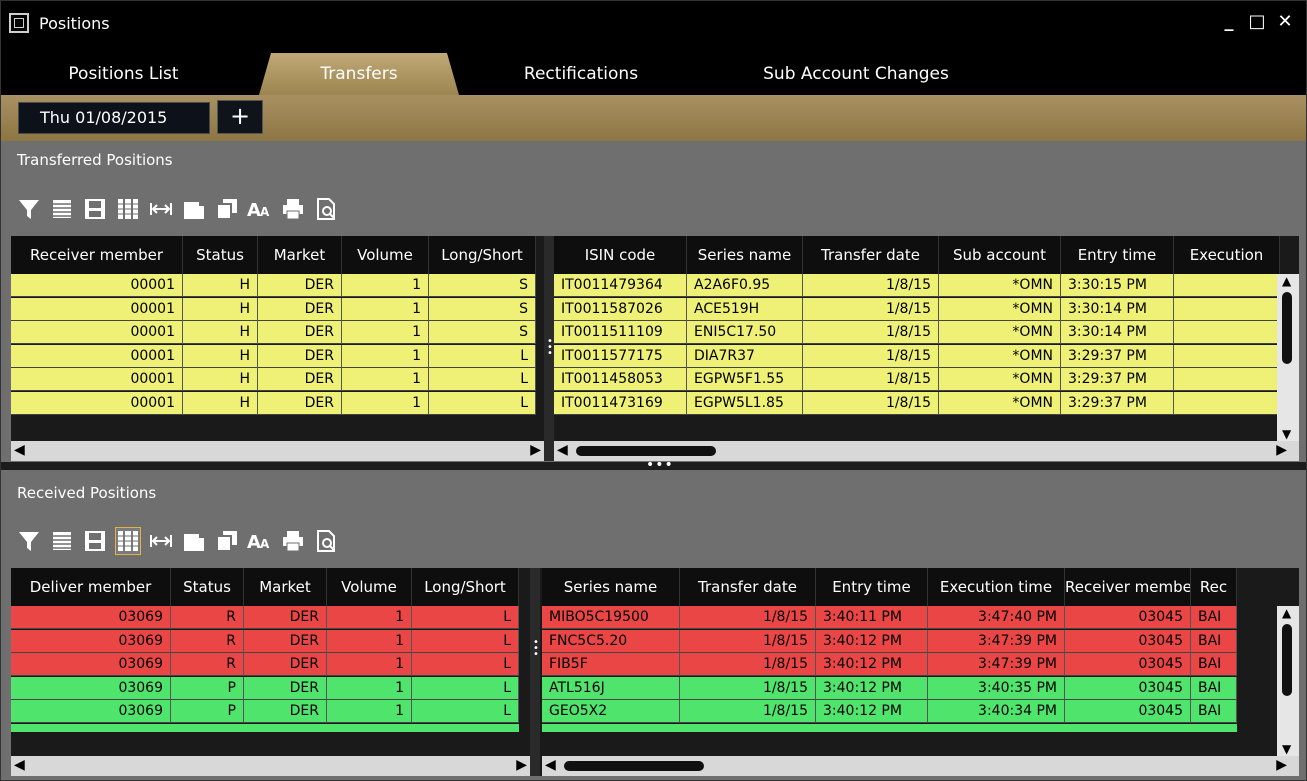  I want to click on column-header: Deliver member, so click(91, 587).